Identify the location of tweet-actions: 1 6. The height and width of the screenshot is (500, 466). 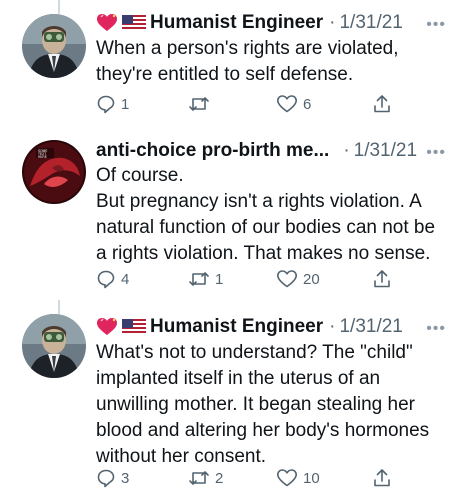
(246, 105).